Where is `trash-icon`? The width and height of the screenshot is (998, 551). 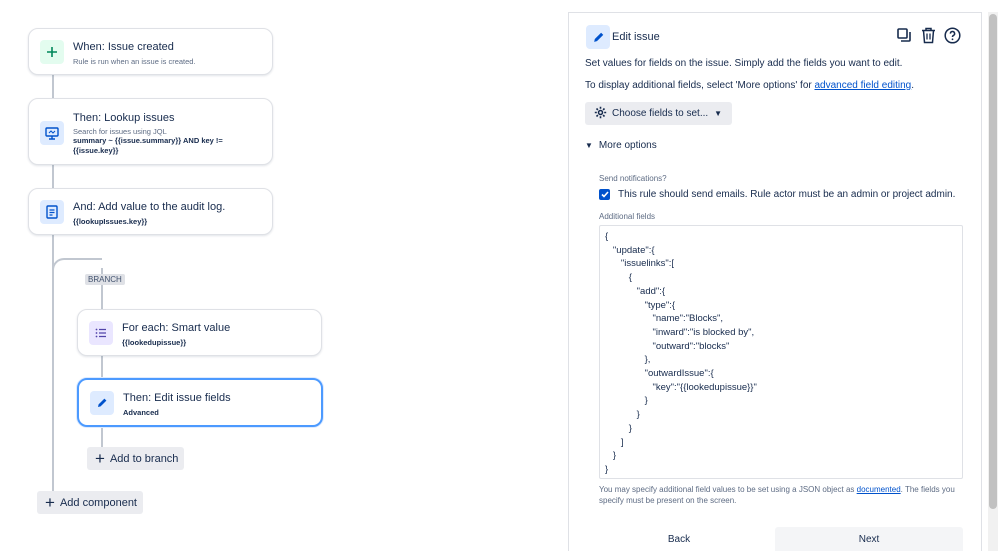
trash-icon is located at coordinates (928, 35).